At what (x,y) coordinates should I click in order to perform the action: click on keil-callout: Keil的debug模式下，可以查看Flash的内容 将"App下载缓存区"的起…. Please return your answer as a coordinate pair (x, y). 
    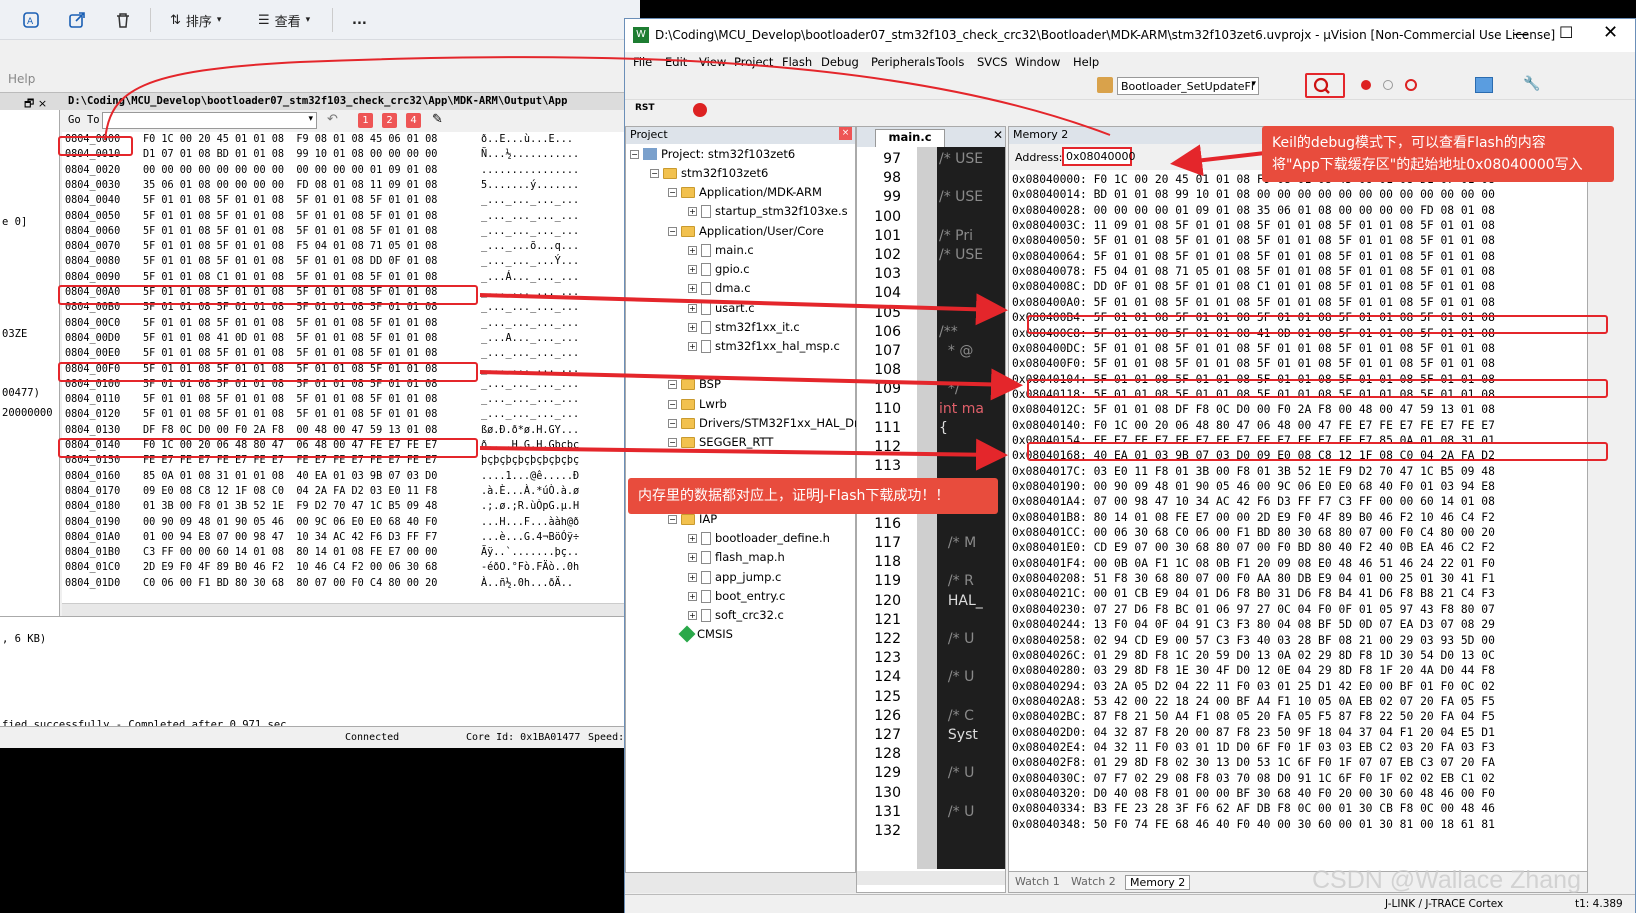
    Looking at the image, I should click on (1438, 154).